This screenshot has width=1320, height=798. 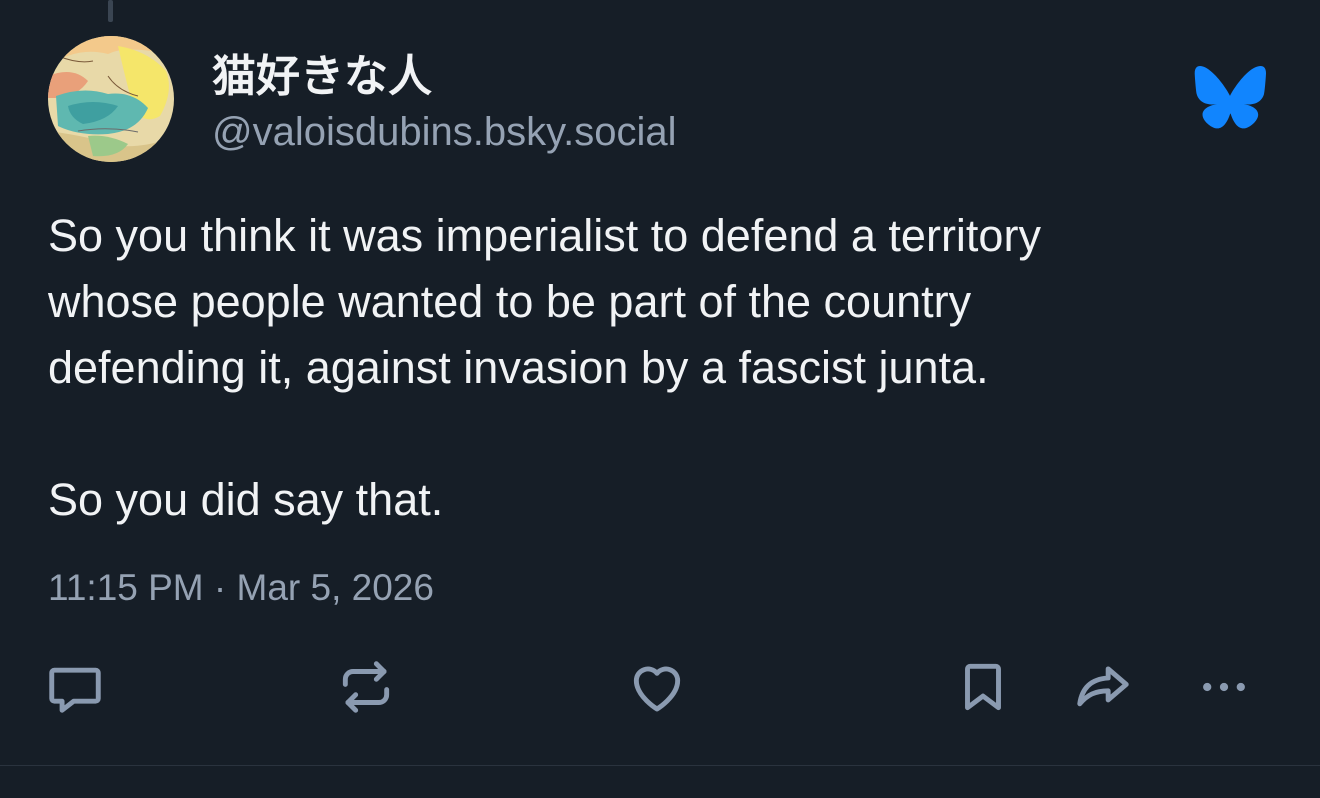 I want to click on post-timestamp: 11:15 PM · Mar 5, 2026, so click(x=241, y=588).